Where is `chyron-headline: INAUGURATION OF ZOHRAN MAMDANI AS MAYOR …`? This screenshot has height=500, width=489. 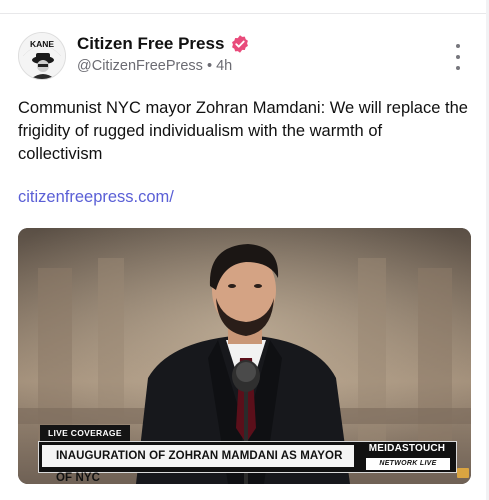
chyron-headline: INAUGURATION OF ZOHRAN MAMDANI AS MAYOR … is located at coordinates (198, 464).